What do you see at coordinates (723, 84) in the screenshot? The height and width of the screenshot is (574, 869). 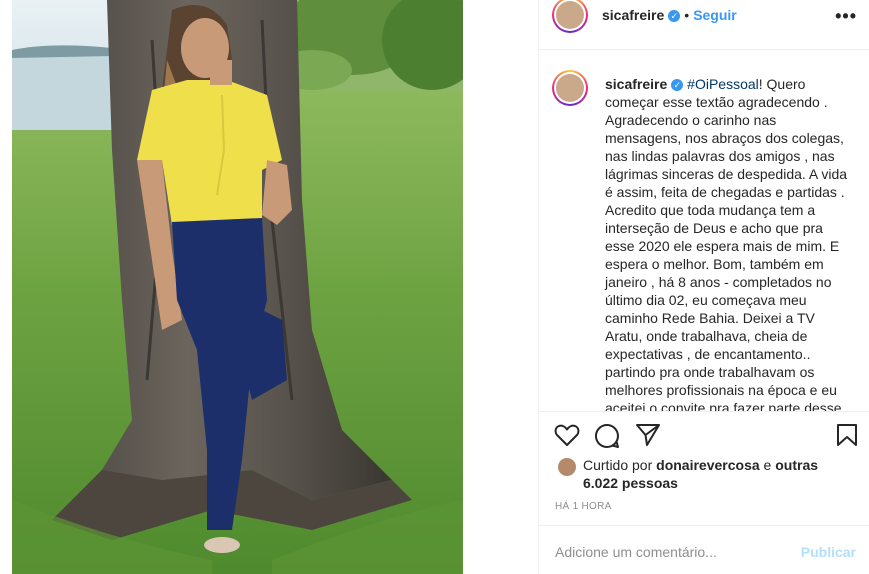 I see `caption-hashtag: #OiPessoal` at bounding box center [723, 84].